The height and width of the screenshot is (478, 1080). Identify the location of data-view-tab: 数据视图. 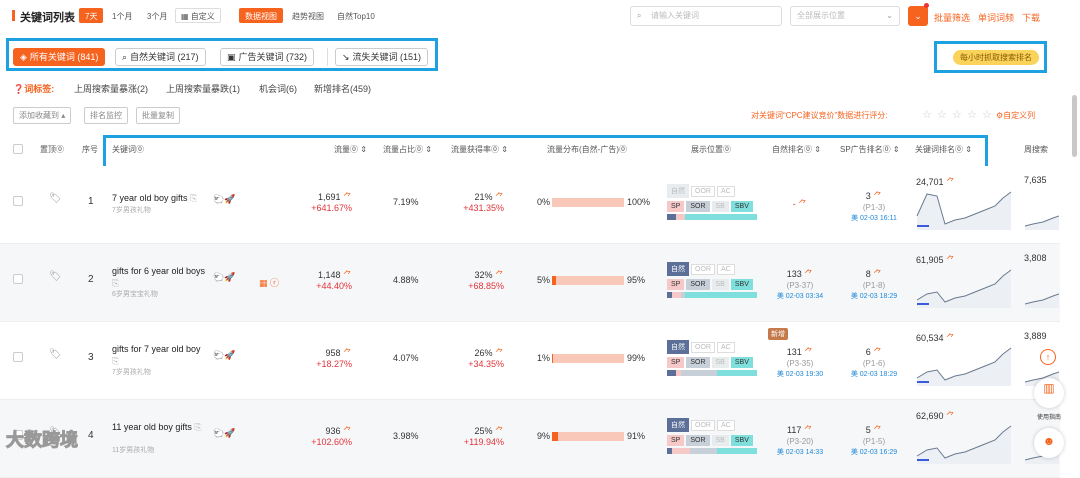
(261, 15).